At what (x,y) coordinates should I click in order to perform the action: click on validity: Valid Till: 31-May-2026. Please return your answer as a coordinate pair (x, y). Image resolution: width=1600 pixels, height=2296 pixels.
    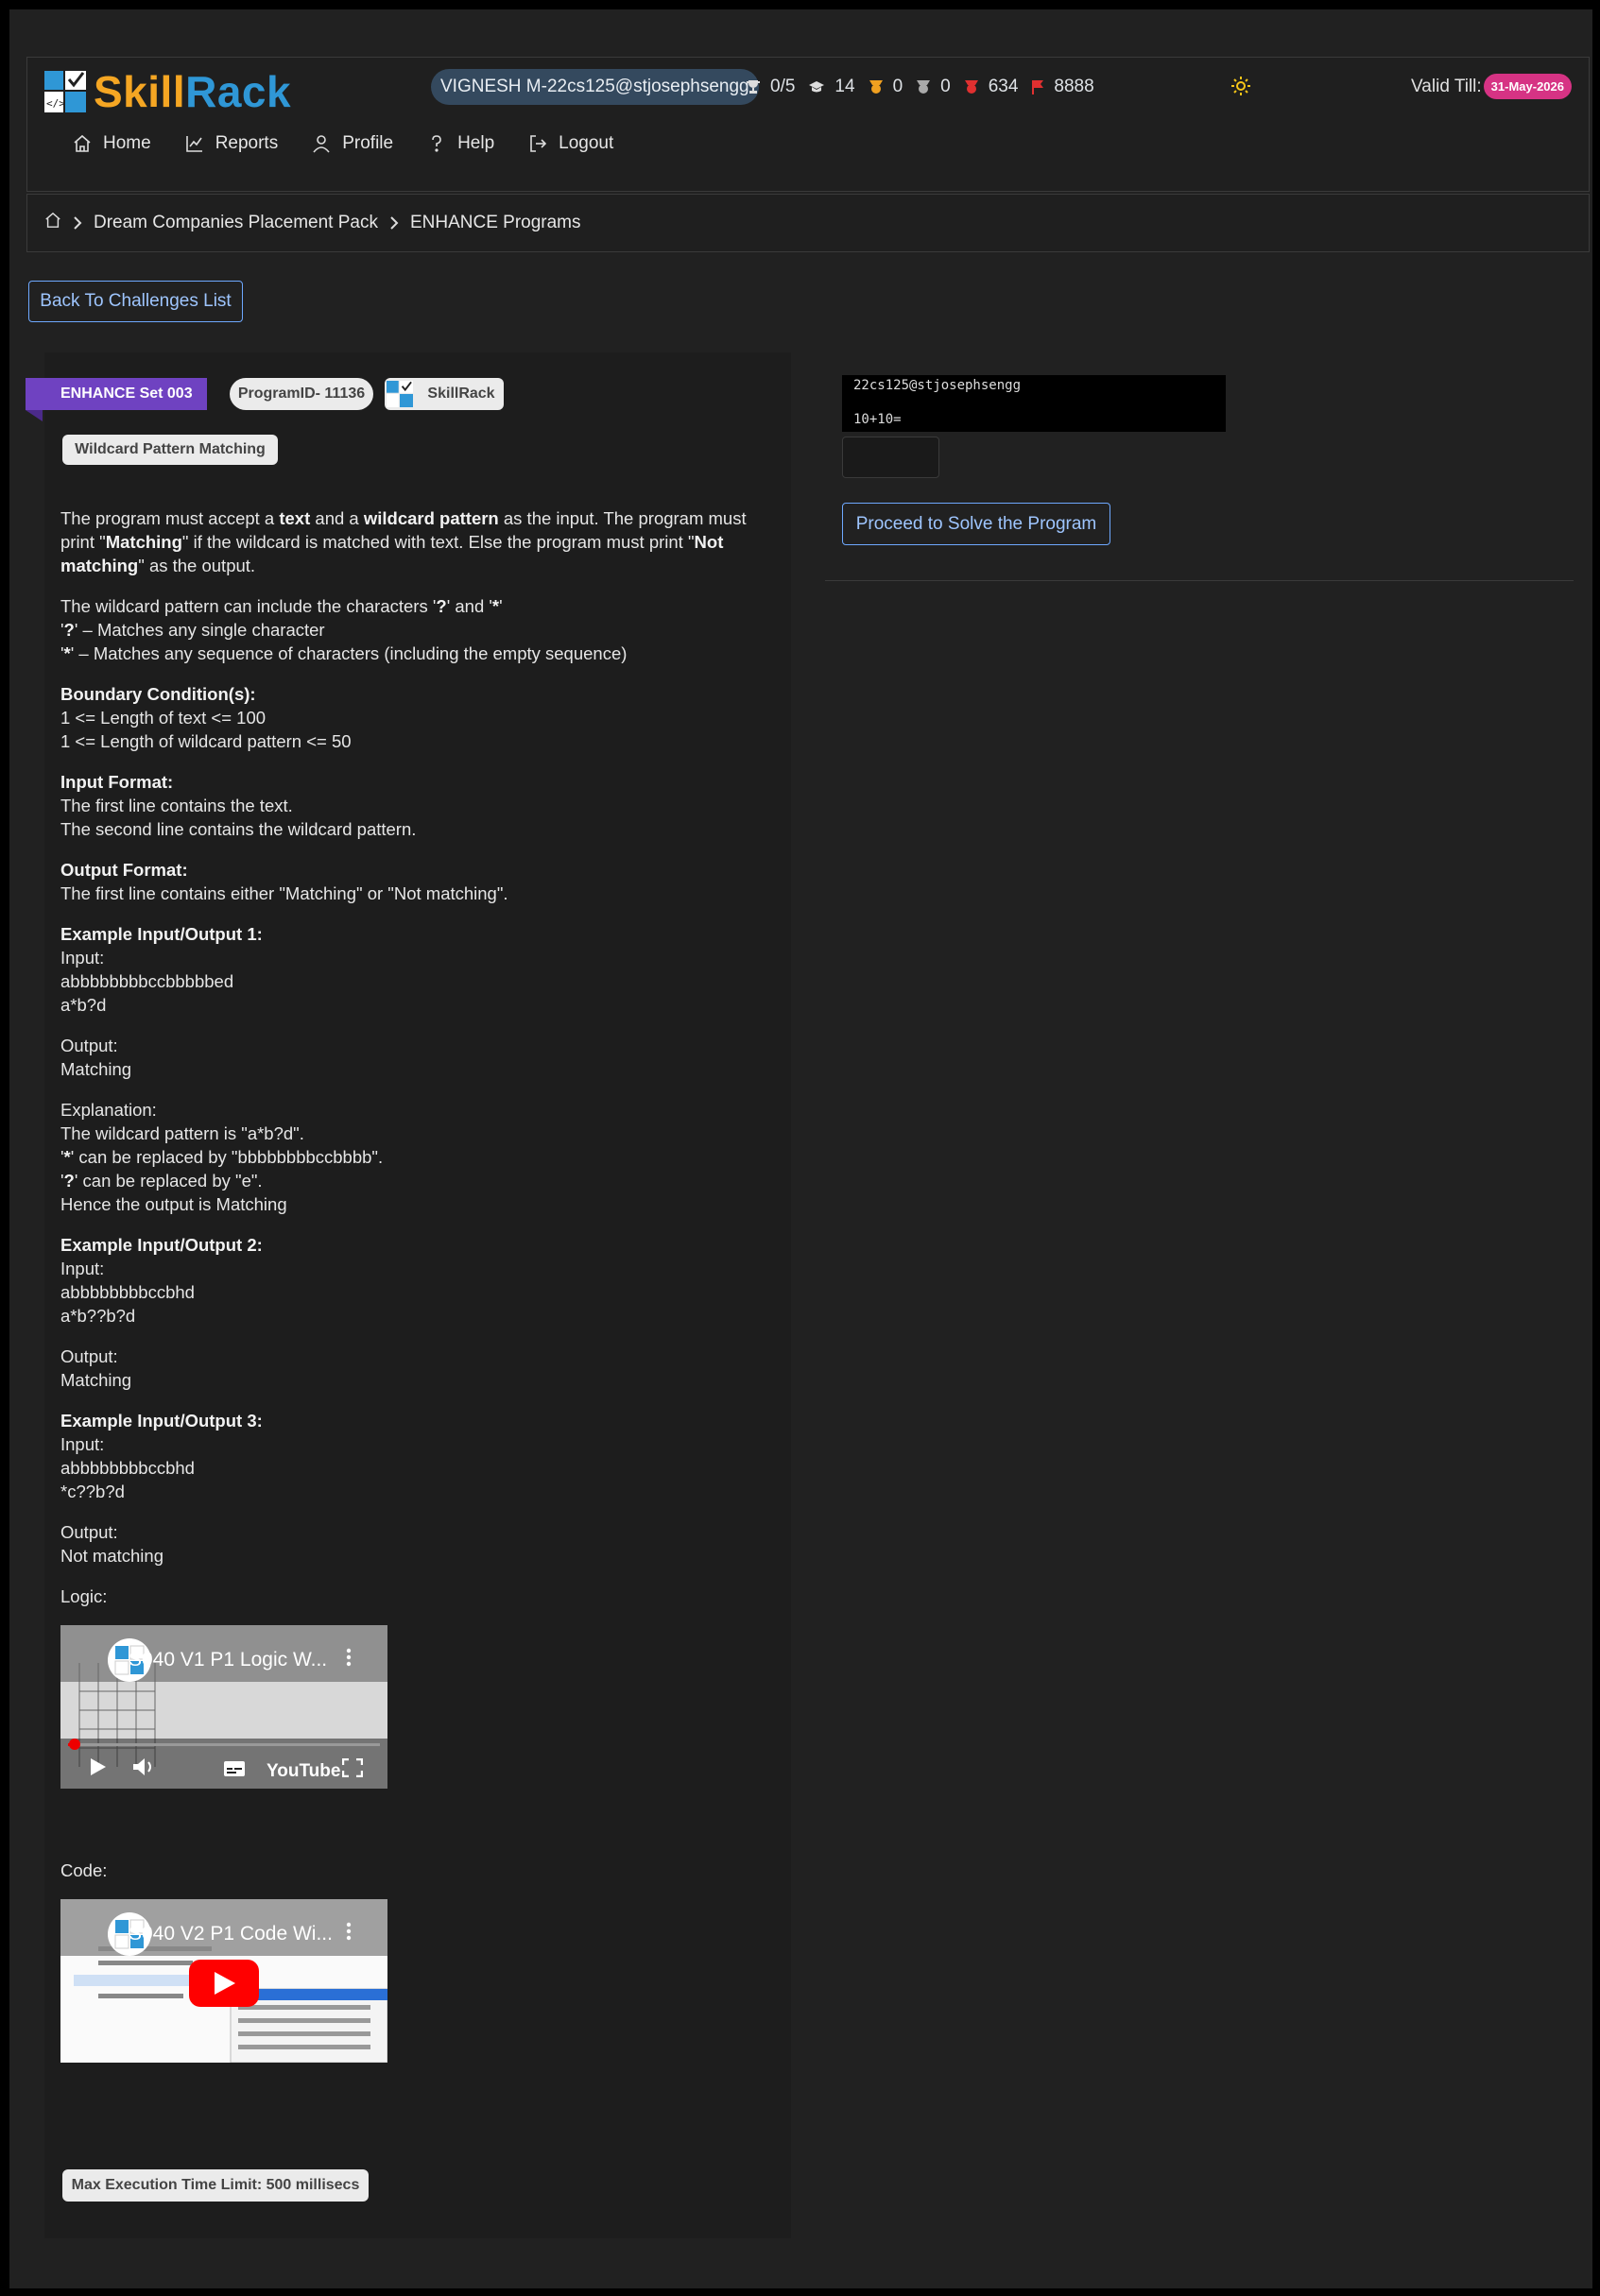
    Looking at the image, I should click on (1492, 86).